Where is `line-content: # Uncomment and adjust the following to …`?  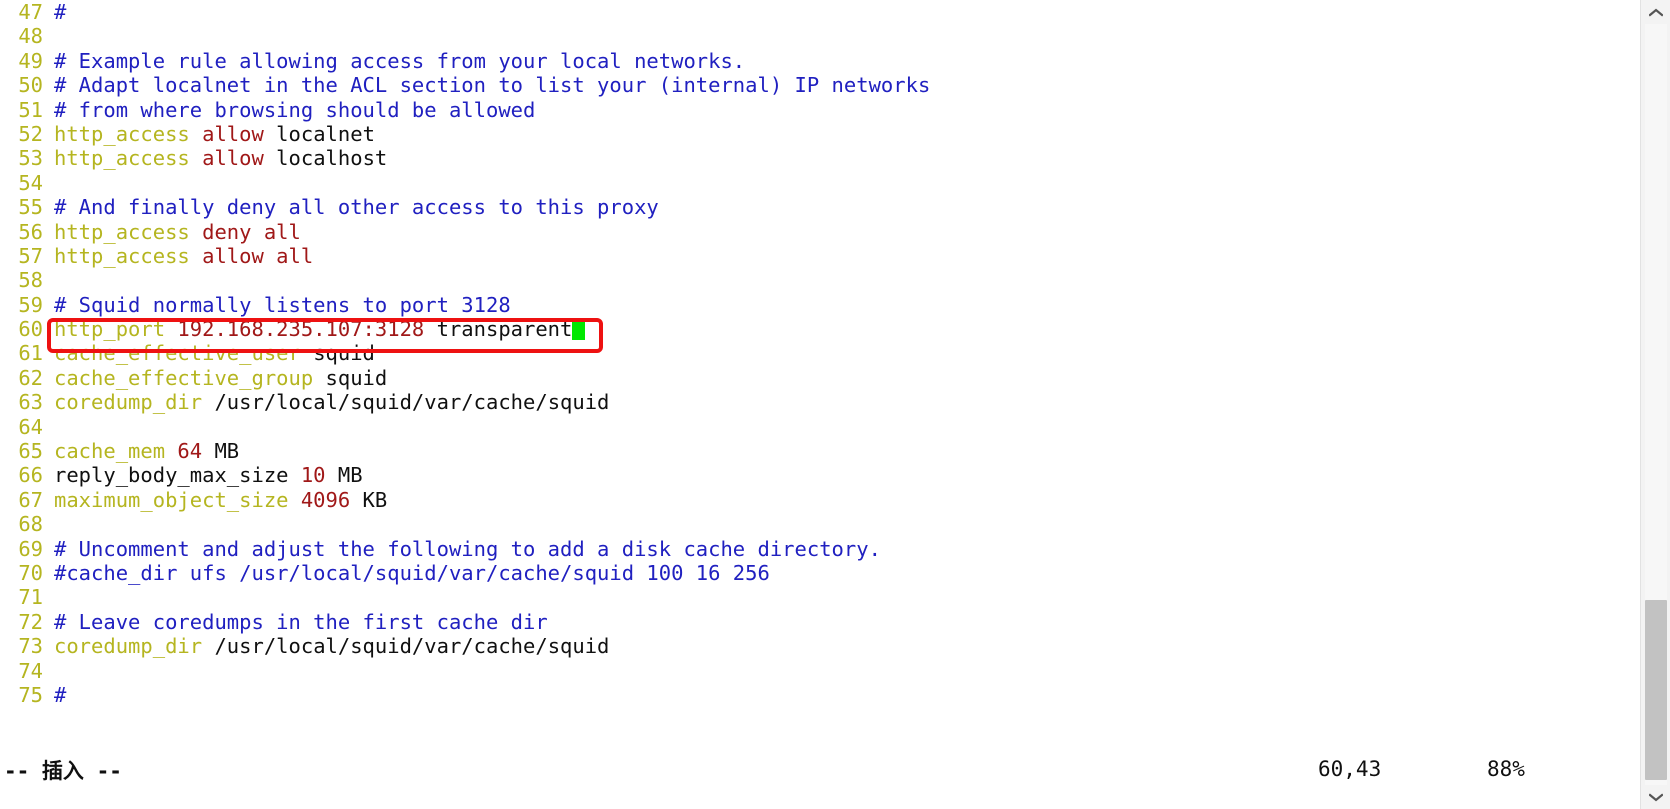 line-content: # Uncomment and adjust the following to … is located at coordinates (462, 549).